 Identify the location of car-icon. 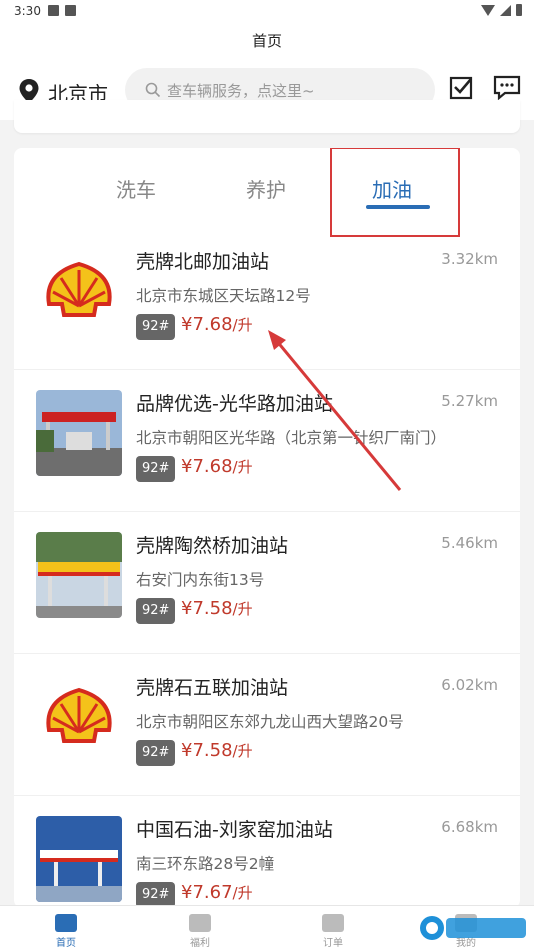
(66, 923).